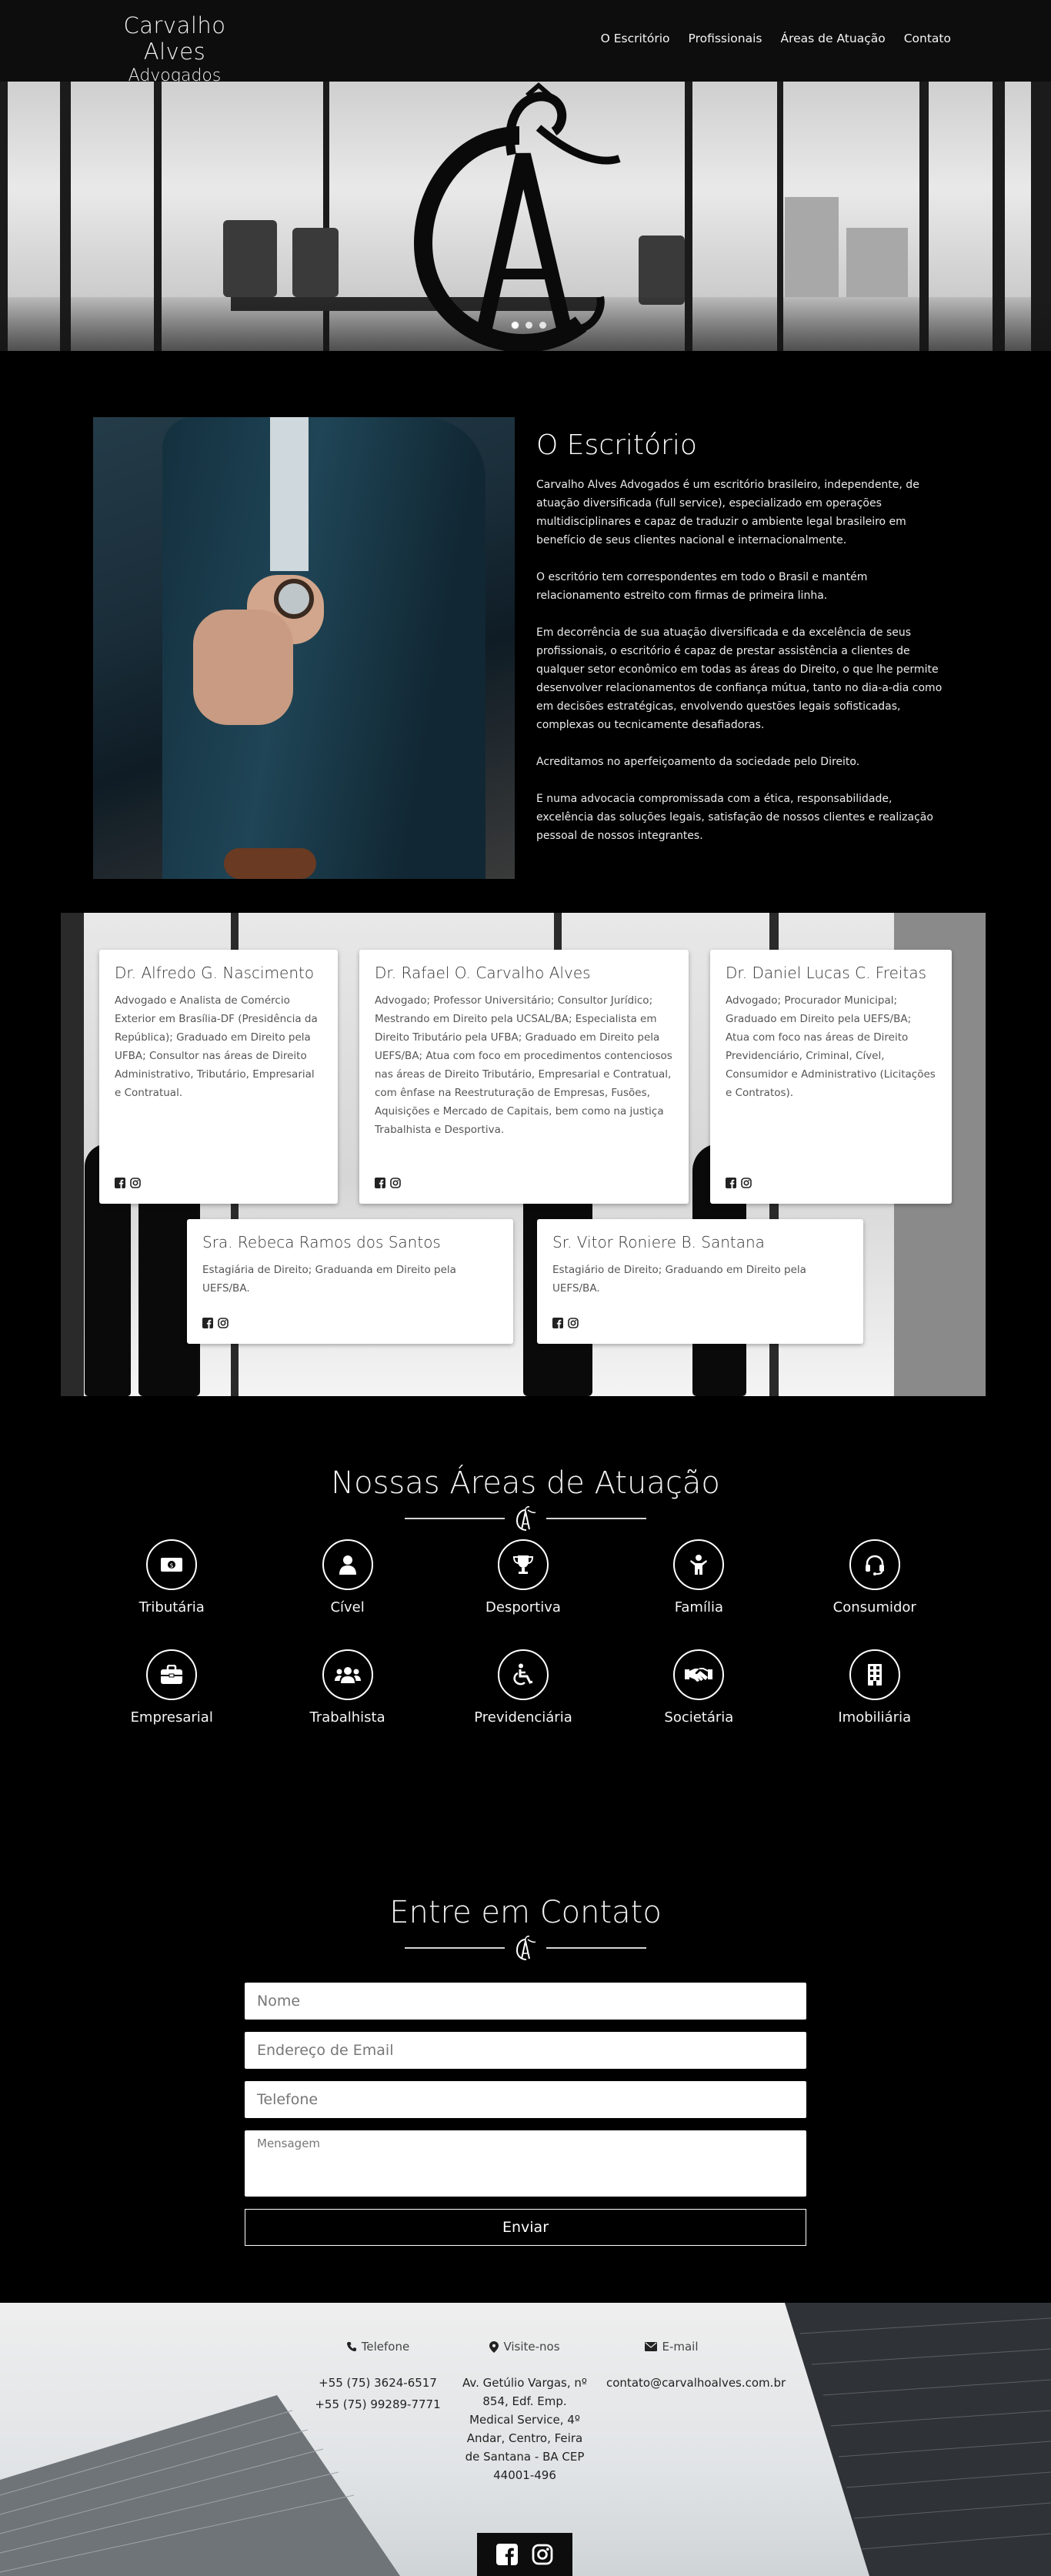  Describe the element at coordinates (524, 2554) in the screenshot. I see `footer-social` at that location.